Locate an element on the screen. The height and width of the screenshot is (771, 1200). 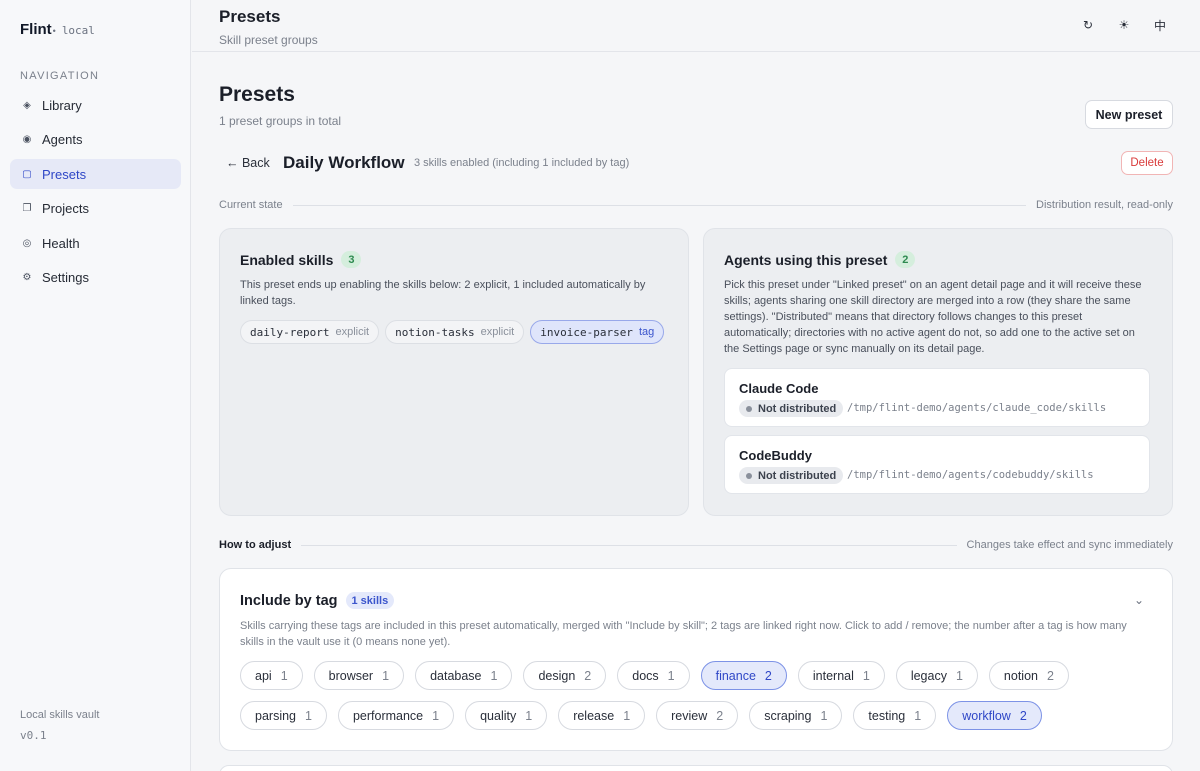
tag-toggle-parsing: parsing 1 is located at coordinates (283, 715).